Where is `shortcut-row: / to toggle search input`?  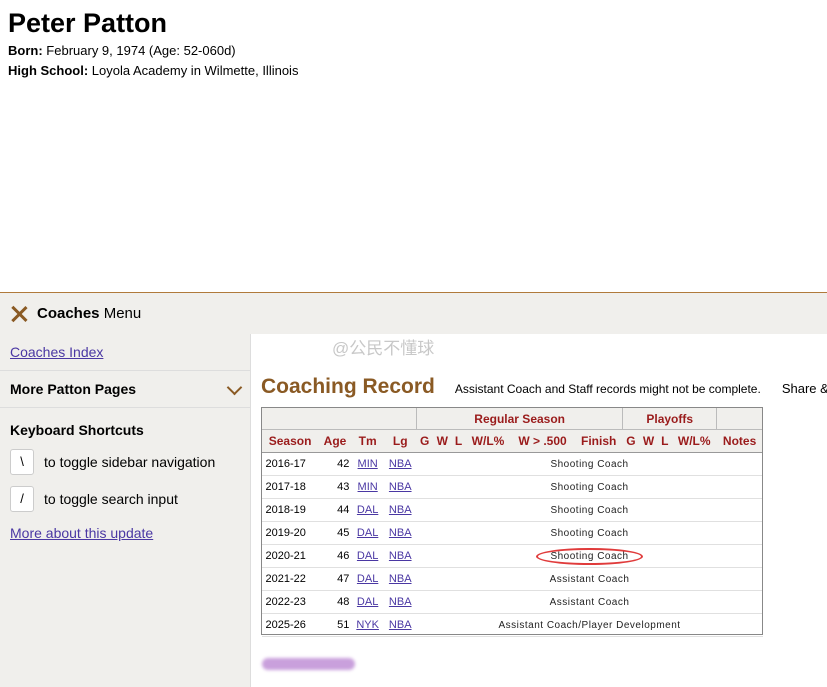
shortcut-row: / to toggle search input is located at coordinates (125, 499).